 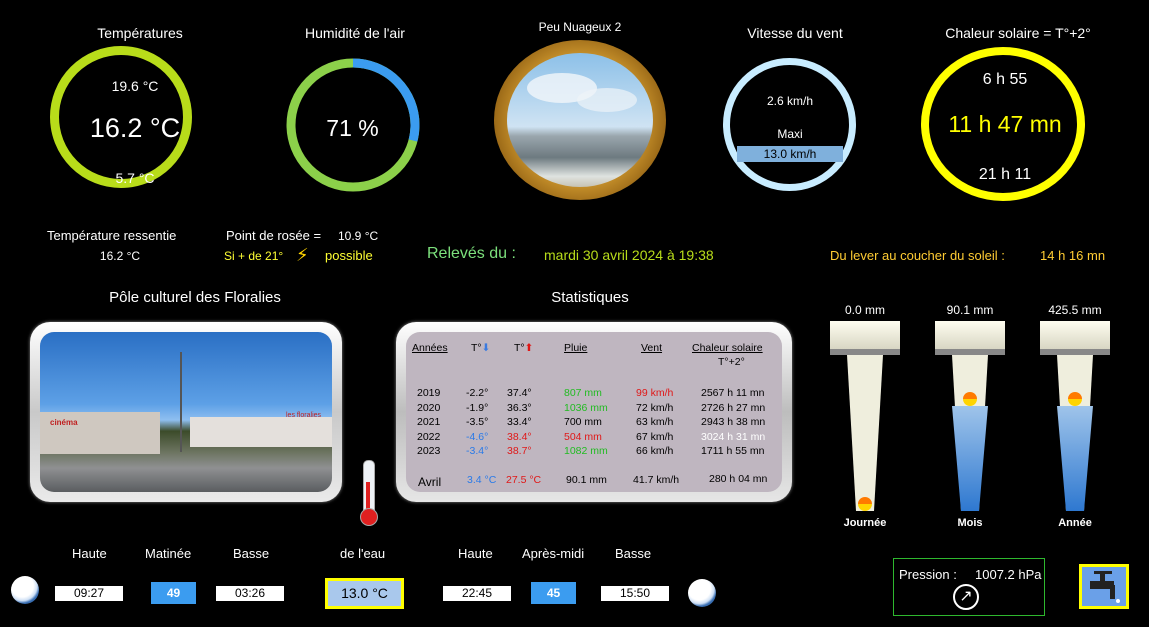 I want to click on water-temperature-value: 13.0 °C, so click(x=364, y=593).